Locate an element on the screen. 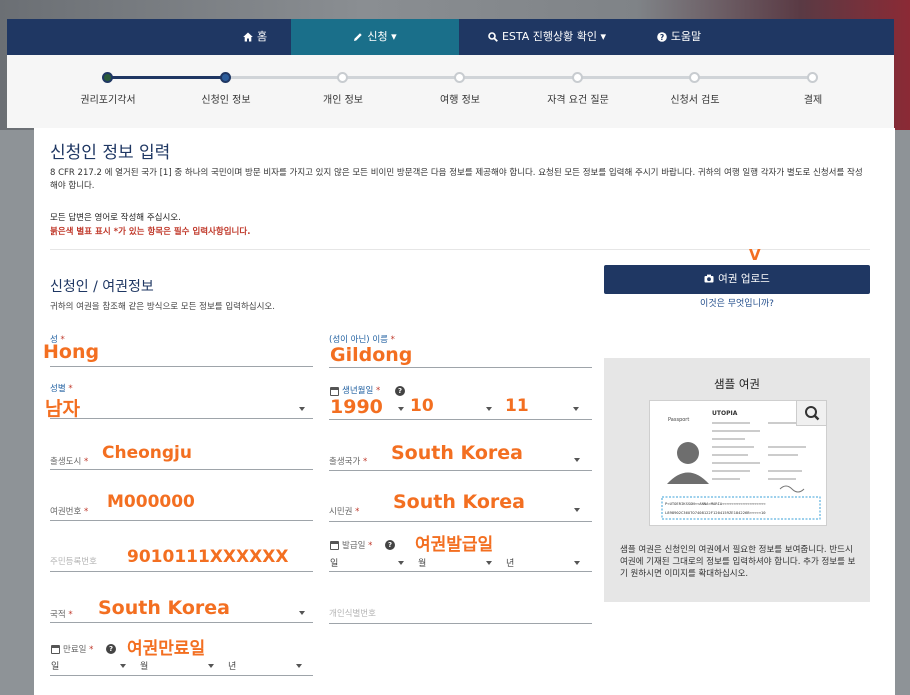 This screenshot has width=910, height=695. nav-help: ? 도움말 is located at coordinates (679, 37).